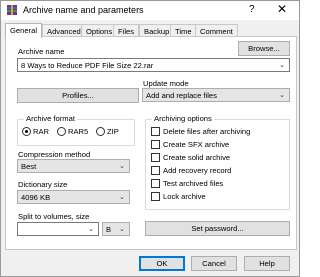  Describe the element at coordinates (153, 65) in the screenshot. I see `archive-name-combobox: 8 Ways to Reduce PDF File Size 22.rar ⌄` at that location.